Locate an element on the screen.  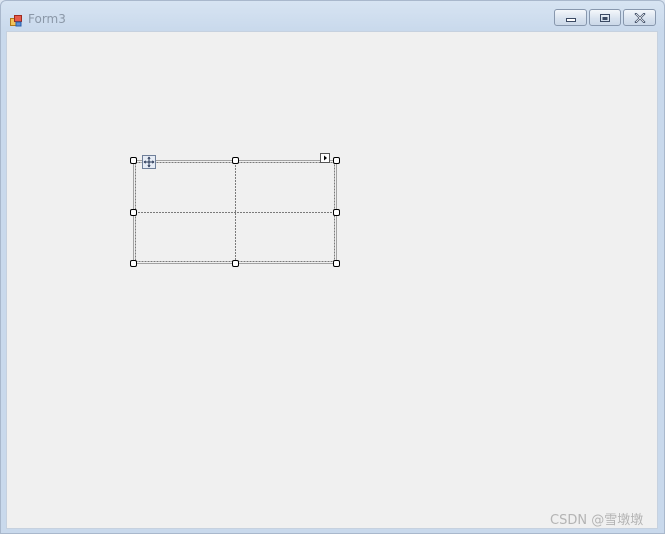
resize-handle-top-left is located at coordinates (133, 160).